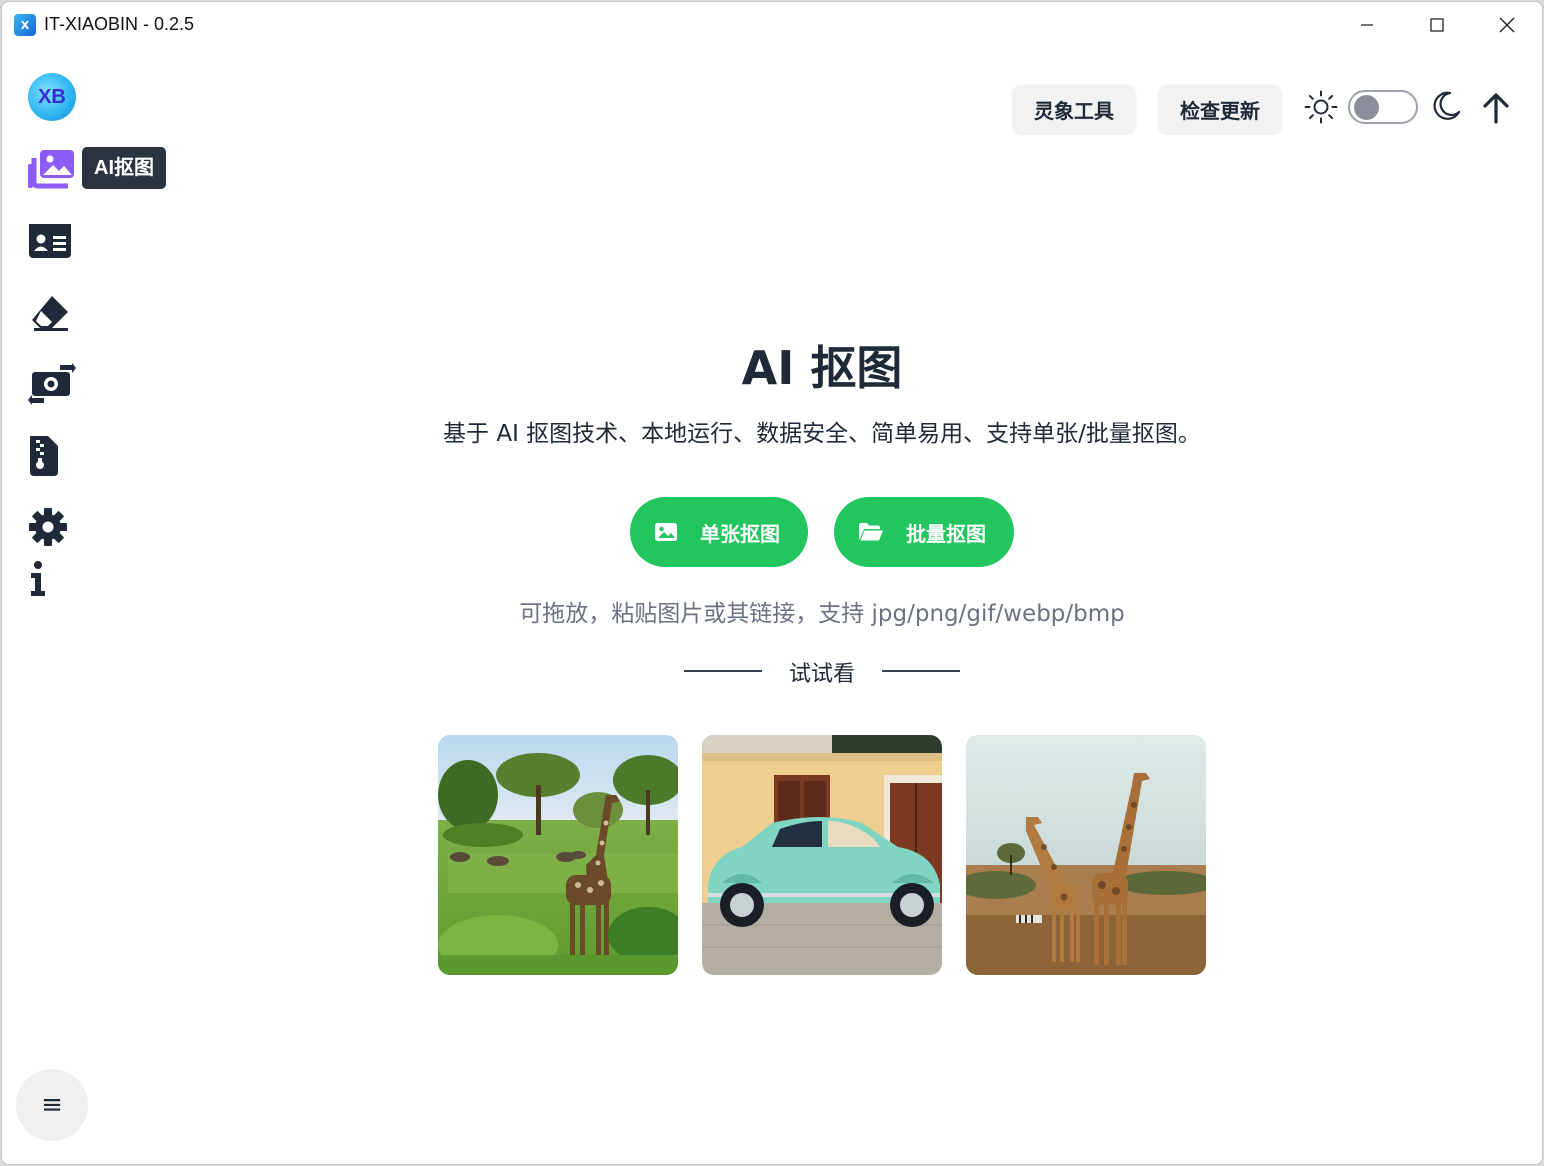 The height and width of the screenshot is (1166, 1544). I want to click on eraser-icon, so click(50, 313).